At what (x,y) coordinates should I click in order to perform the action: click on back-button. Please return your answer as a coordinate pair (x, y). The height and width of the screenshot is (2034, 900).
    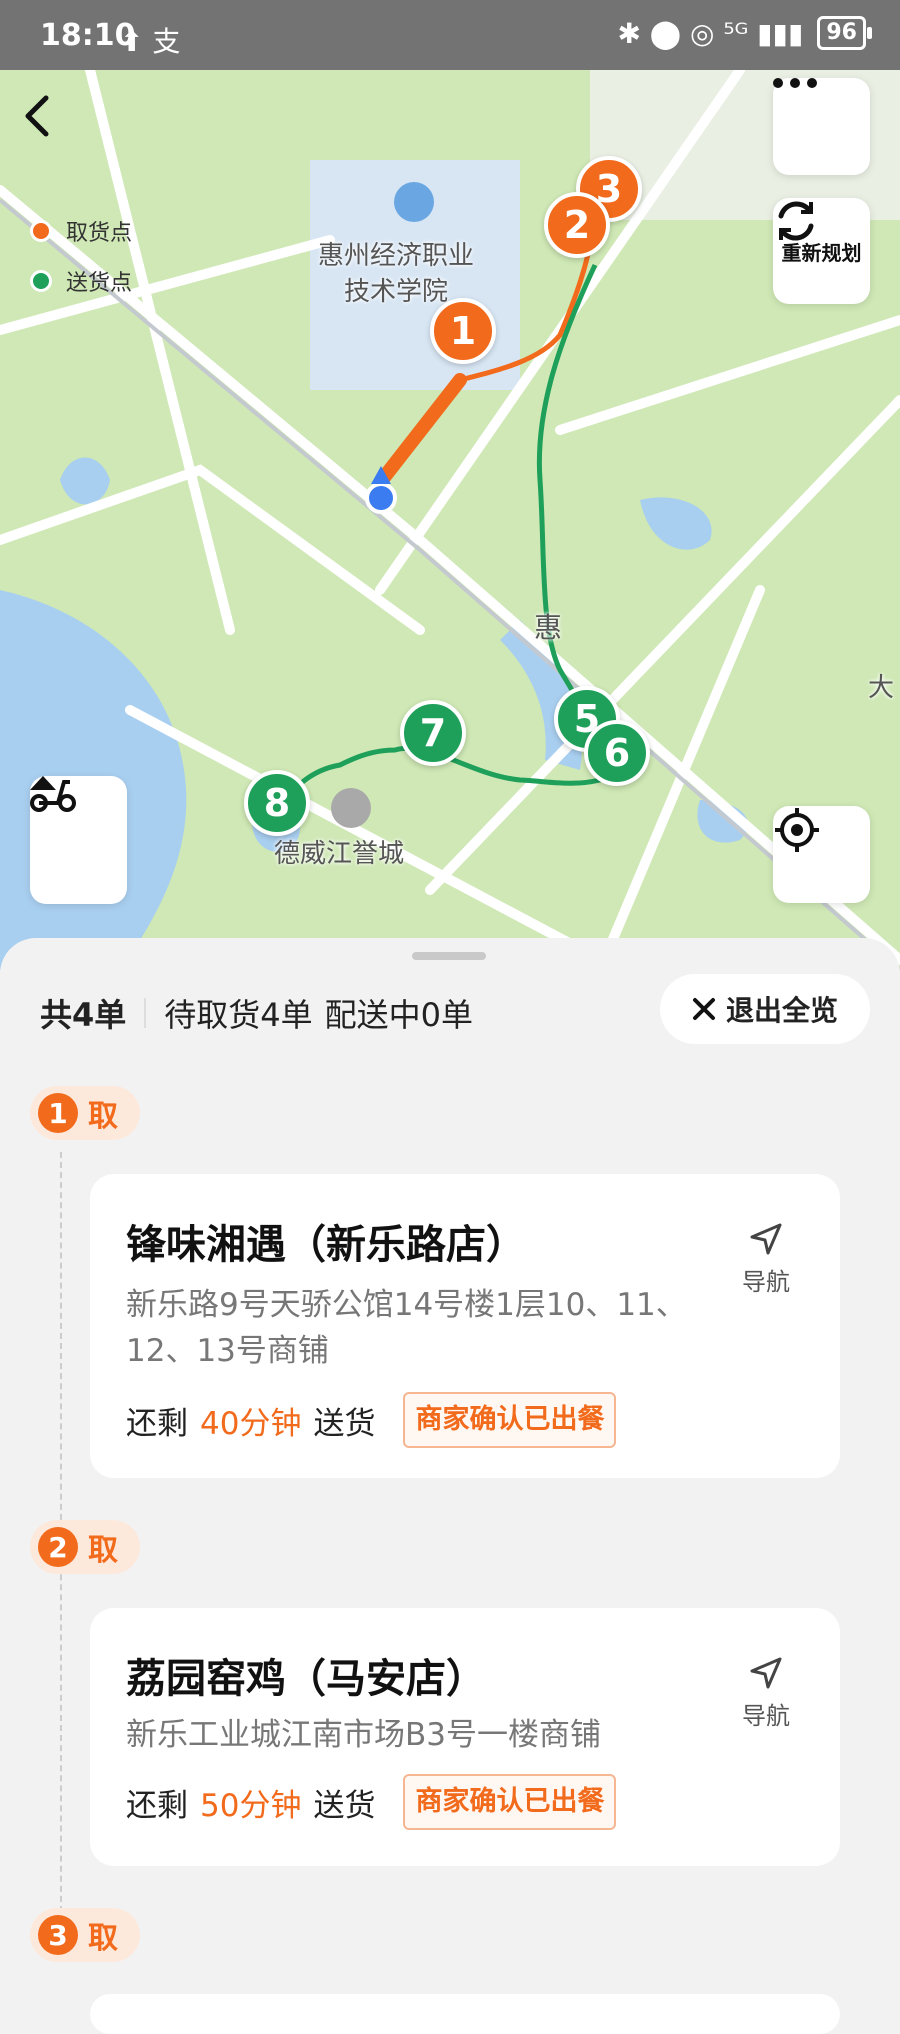
    Looking at the image, I should click on (50, 122).